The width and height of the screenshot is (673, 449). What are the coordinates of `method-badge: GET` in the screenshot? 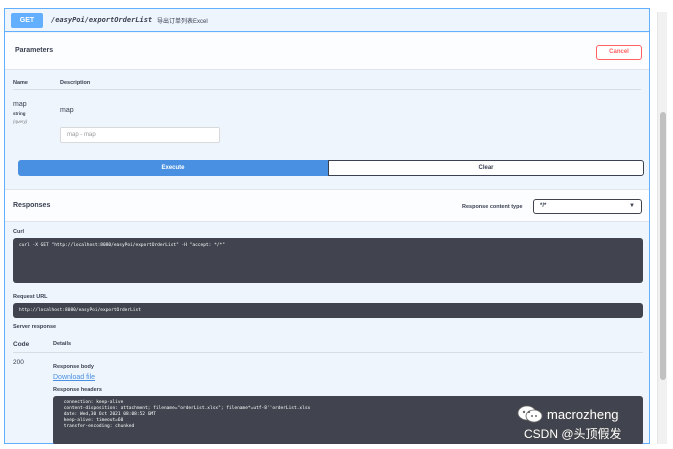 It's located at (27, 20).